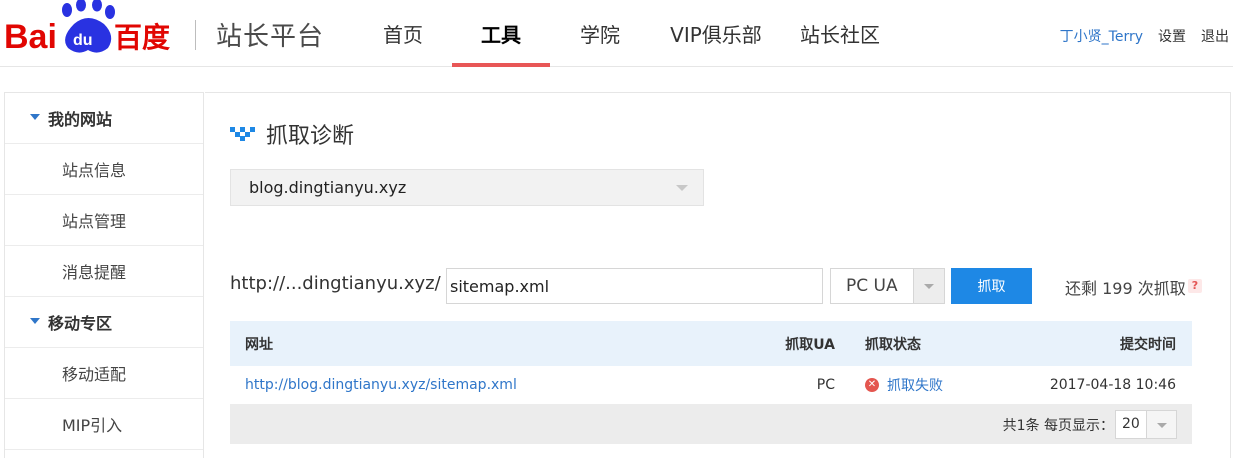 The image size is (1233, 458). I want to click on sidebar-item-message-alerts: 消息提醒, so click(104, 271).